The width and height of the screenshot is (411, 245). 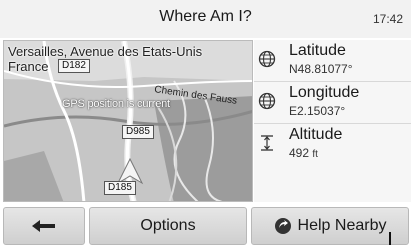 I want to click on help-nearby-icon, so click(x=282, y=226).